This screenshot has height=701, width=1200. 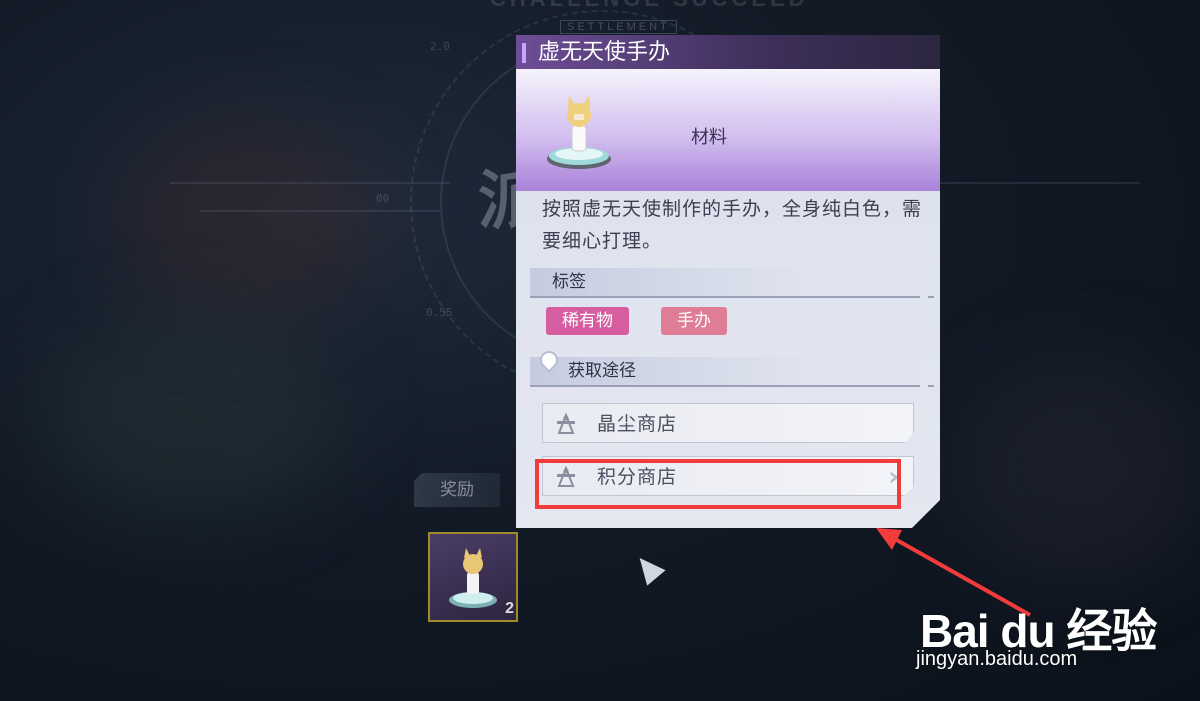 I want to click on reward-tab: 奖励, so click(x=457, y=490).